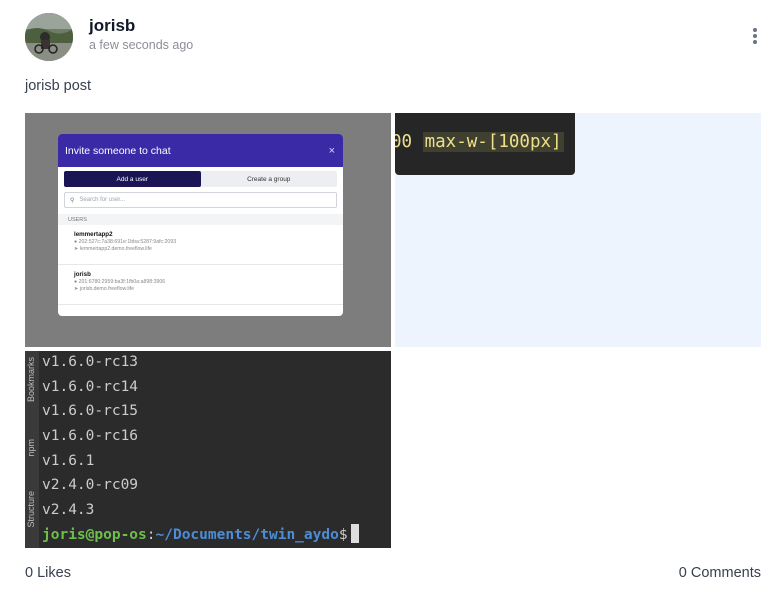 This screenshot has height=589, width=779. What do you see at coordinates (93, 234) in the screenshot?
I see `user-name: lemmertapp2` at bounding box center [93, 234].